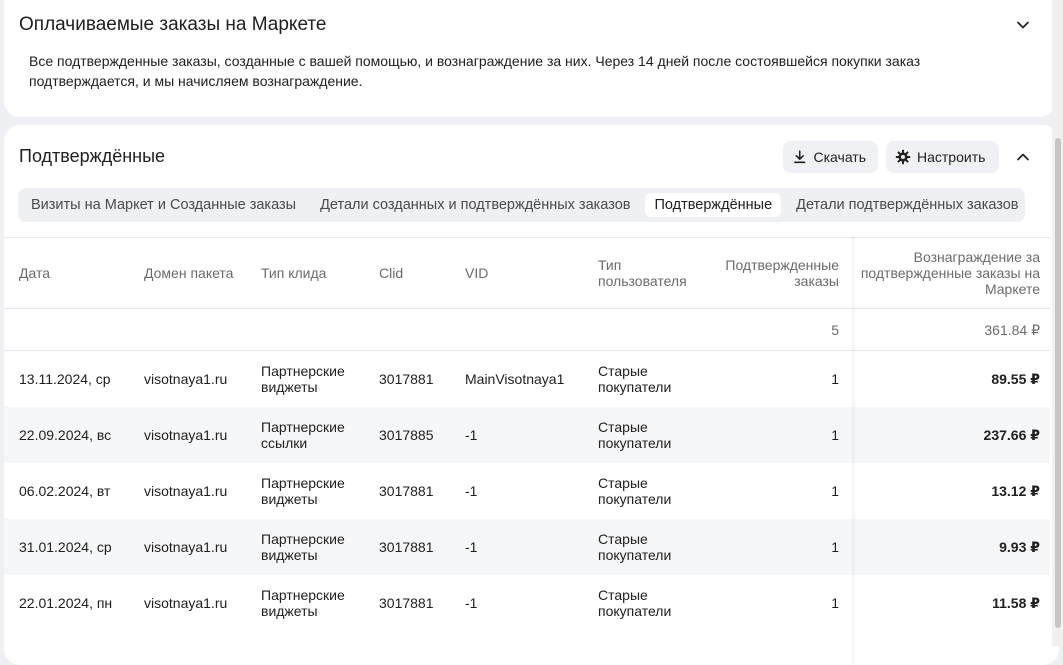 This screenshot has width=1063, height=665. What do you see at coordinates (713, 205) in the screenshot?
I see `tab-confirmed: Подтверждённые` at bounding box center [713, 205].